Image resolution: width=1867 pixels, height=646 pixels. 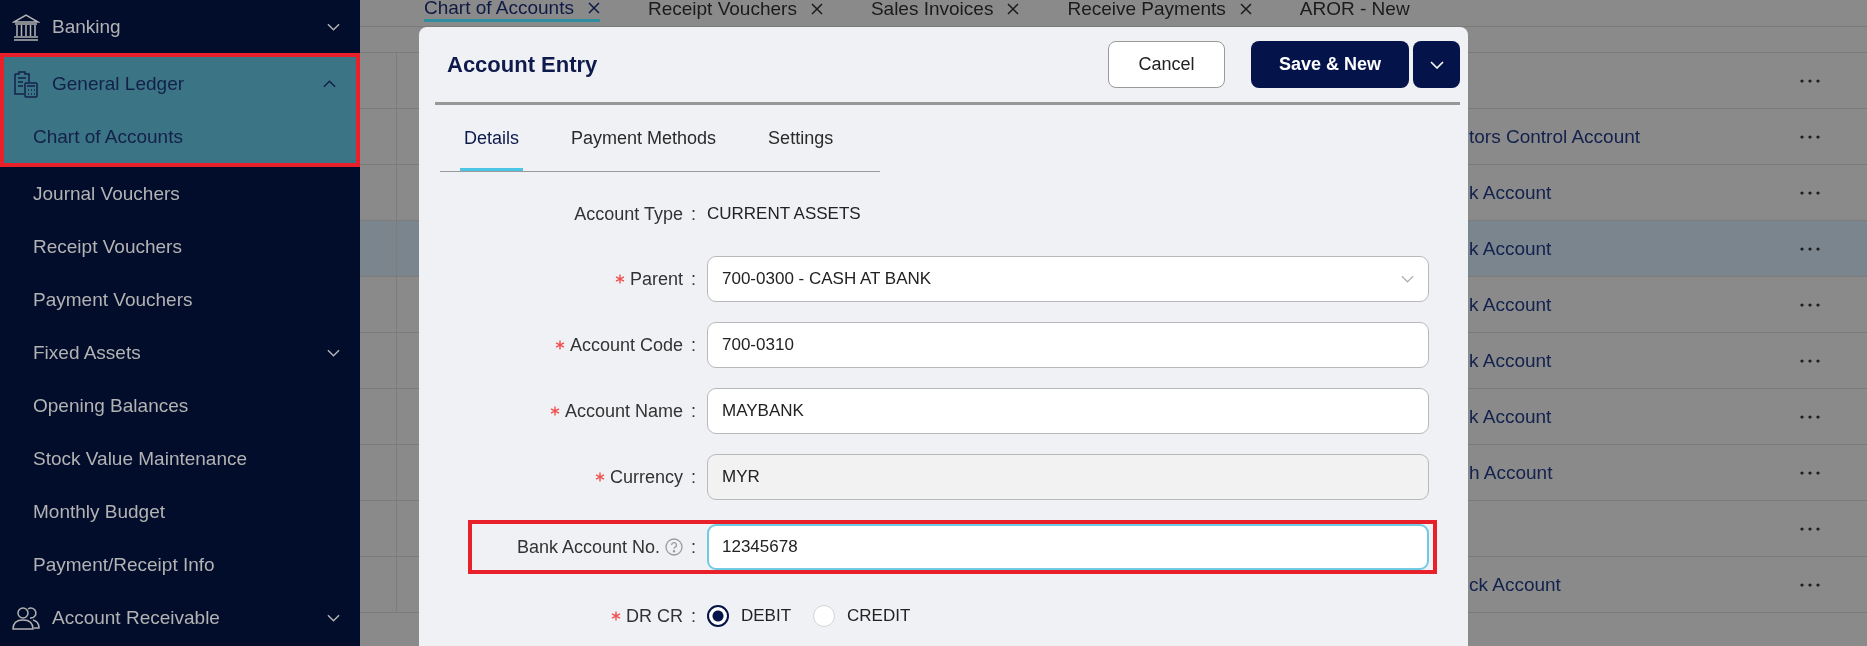 I want to click on save-button: Save & New, so click(x=1330, y=64).